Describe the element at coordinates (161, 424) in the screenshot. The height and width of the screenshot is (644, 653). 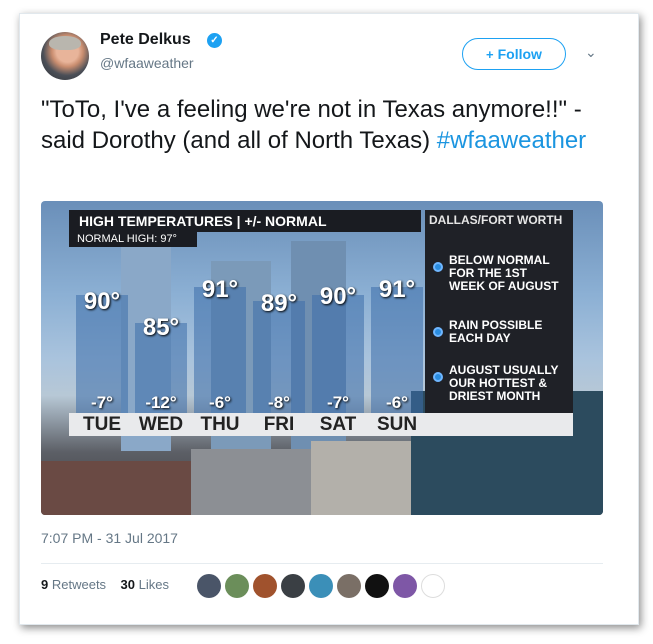
I see `day-label: WED` at that location.